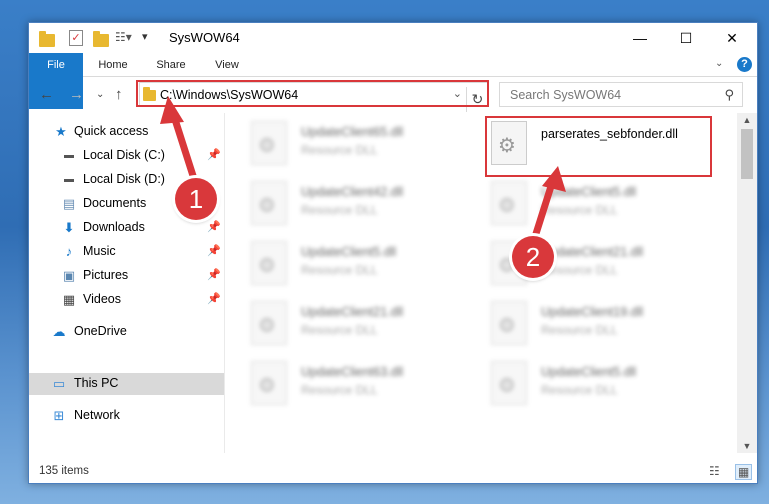 This screenshot has width=769, height=504. What do you see at coordinates (732, 38) in the screenshot?
I see `close-button: ✕` at bounding box center [732, 38].